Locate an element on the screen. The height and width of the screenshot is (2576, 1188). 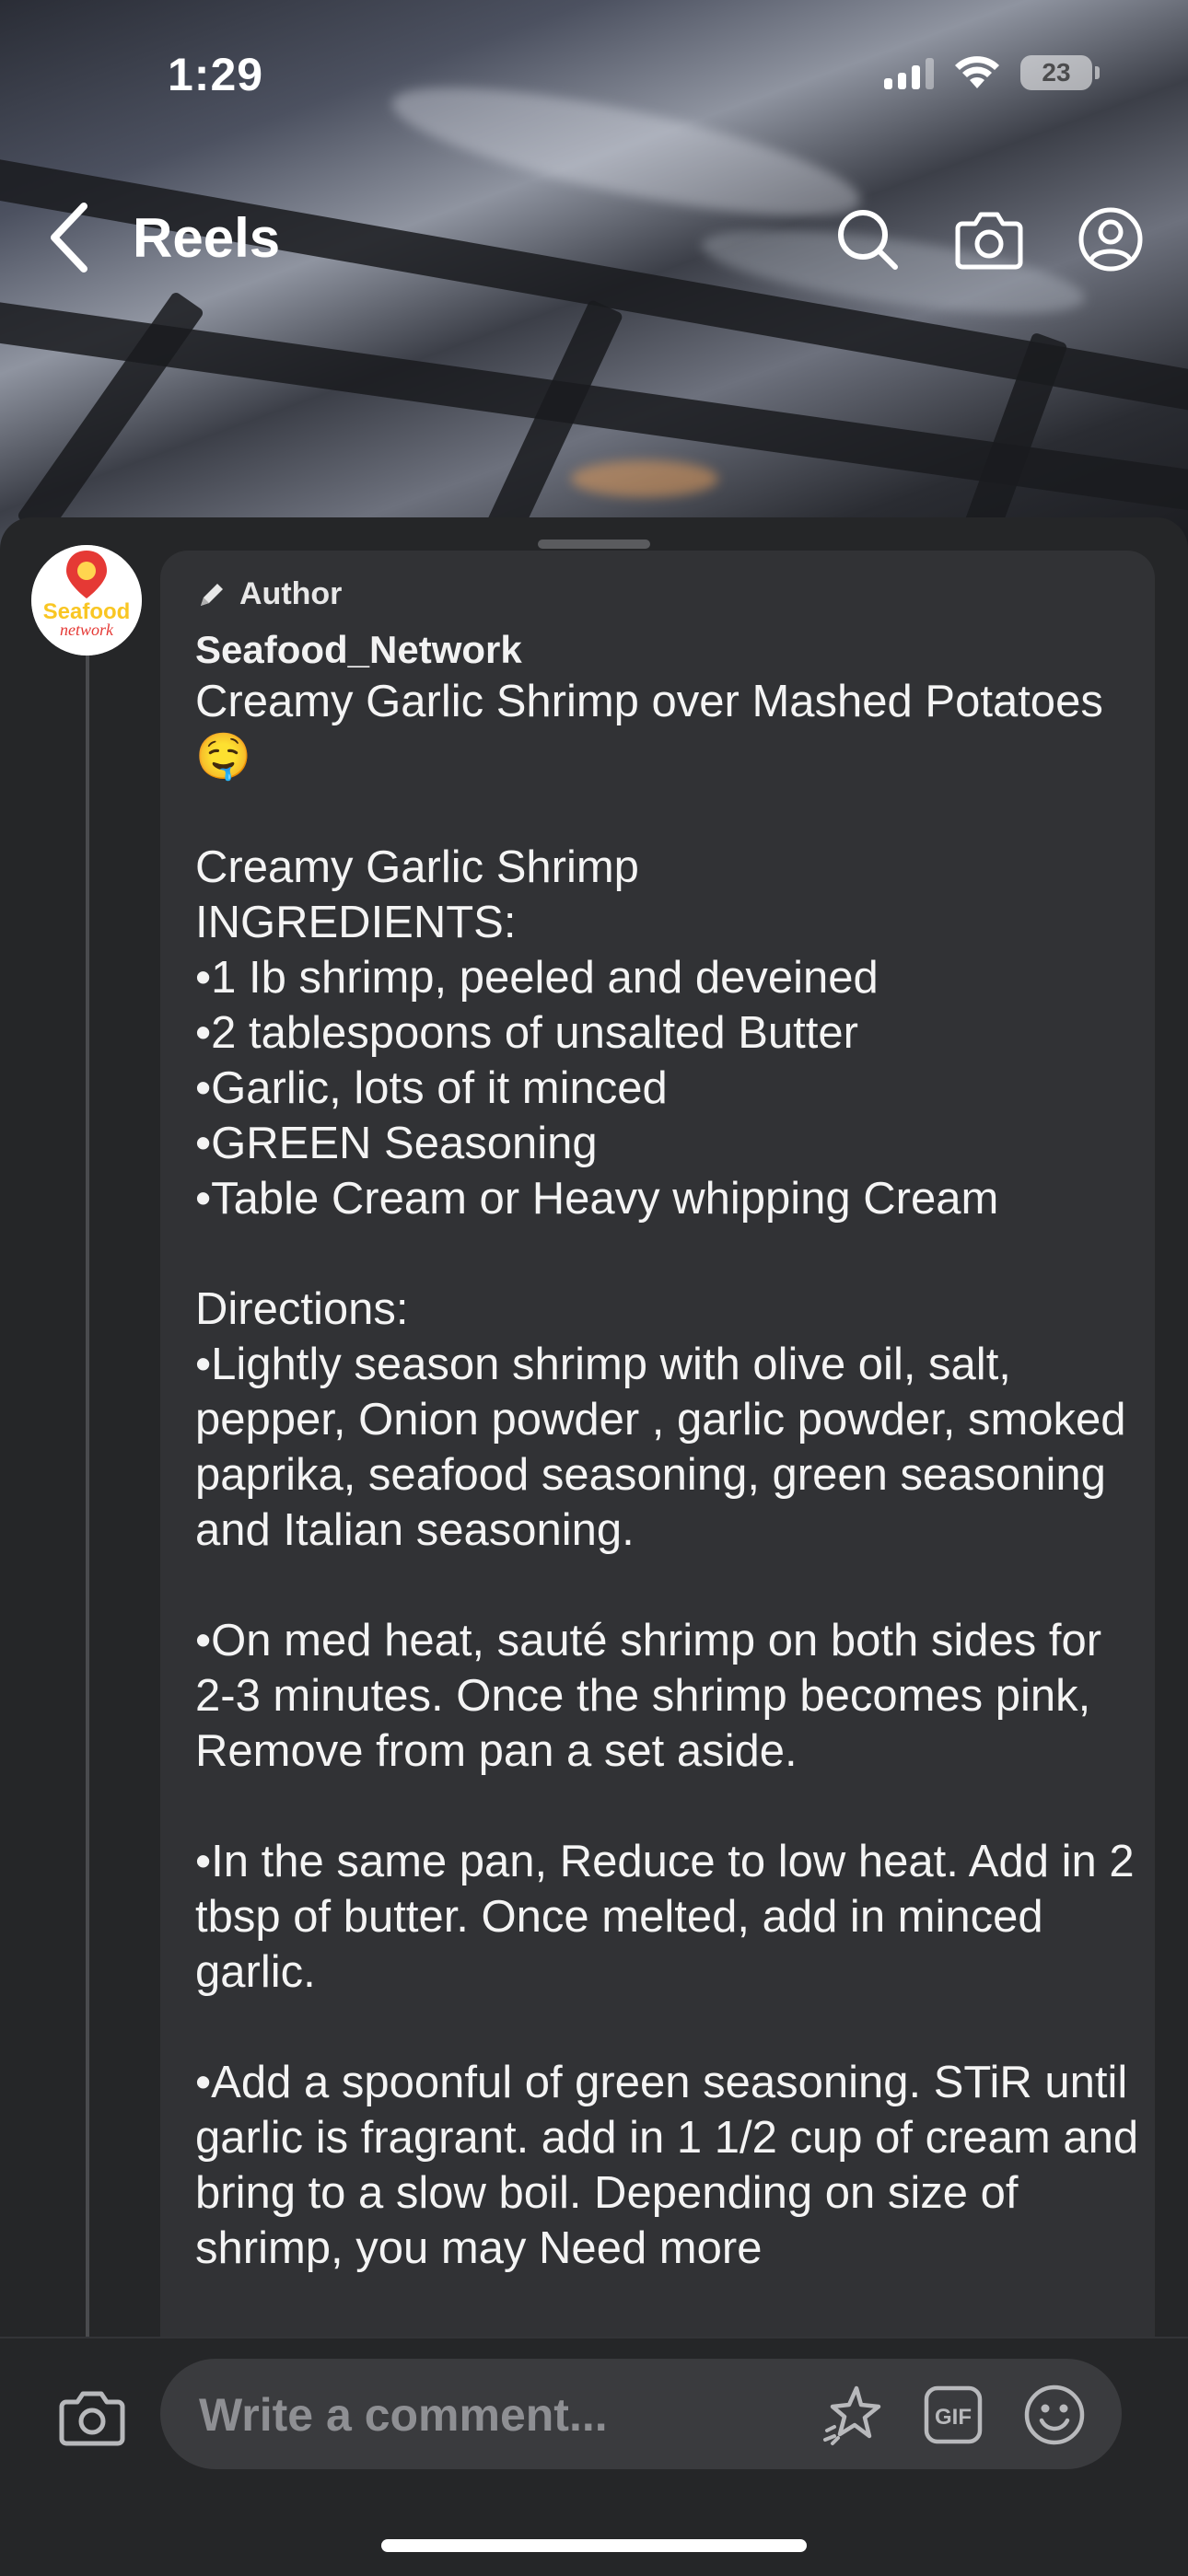
author-label: Author is located at coordinates (291, 593).